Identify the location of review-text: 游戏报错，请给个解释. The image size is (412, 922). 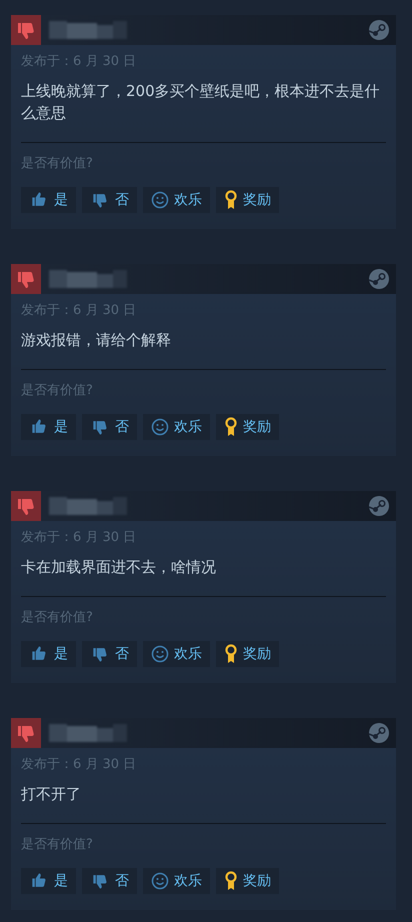
(96, 340).